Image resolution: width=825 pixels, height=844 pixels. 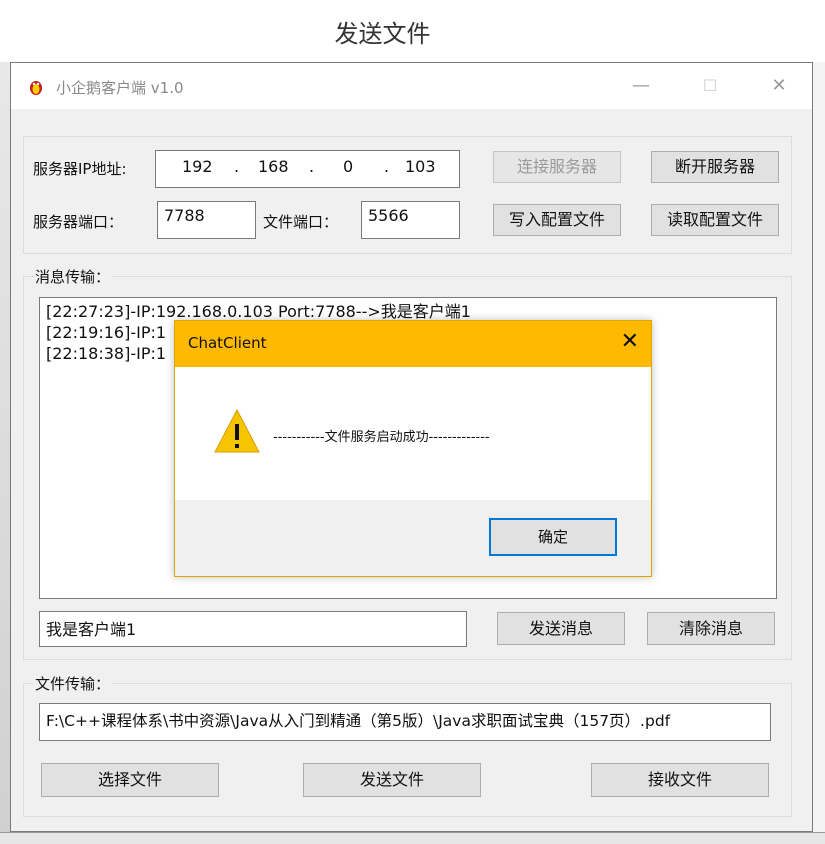 I want to click on read-config-button: 读取配置文件, so click(x=715, y=220).